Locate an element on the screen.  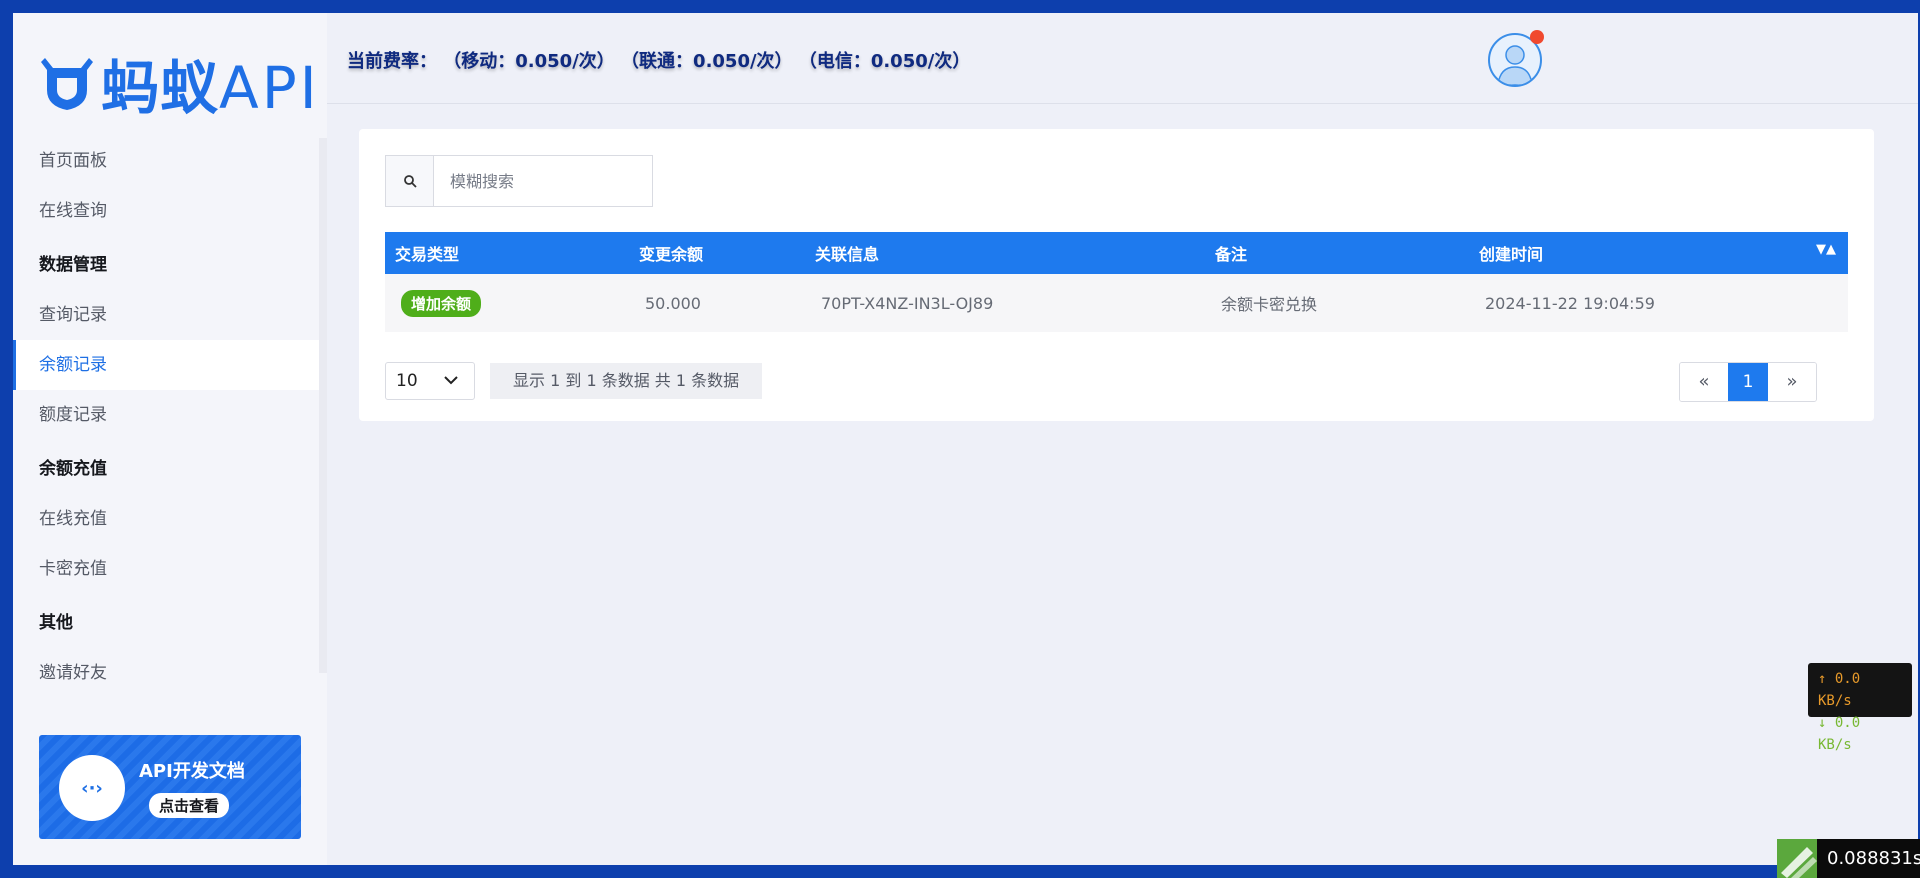
column-header-note: 备注 is located at coordinates (1337, 253).